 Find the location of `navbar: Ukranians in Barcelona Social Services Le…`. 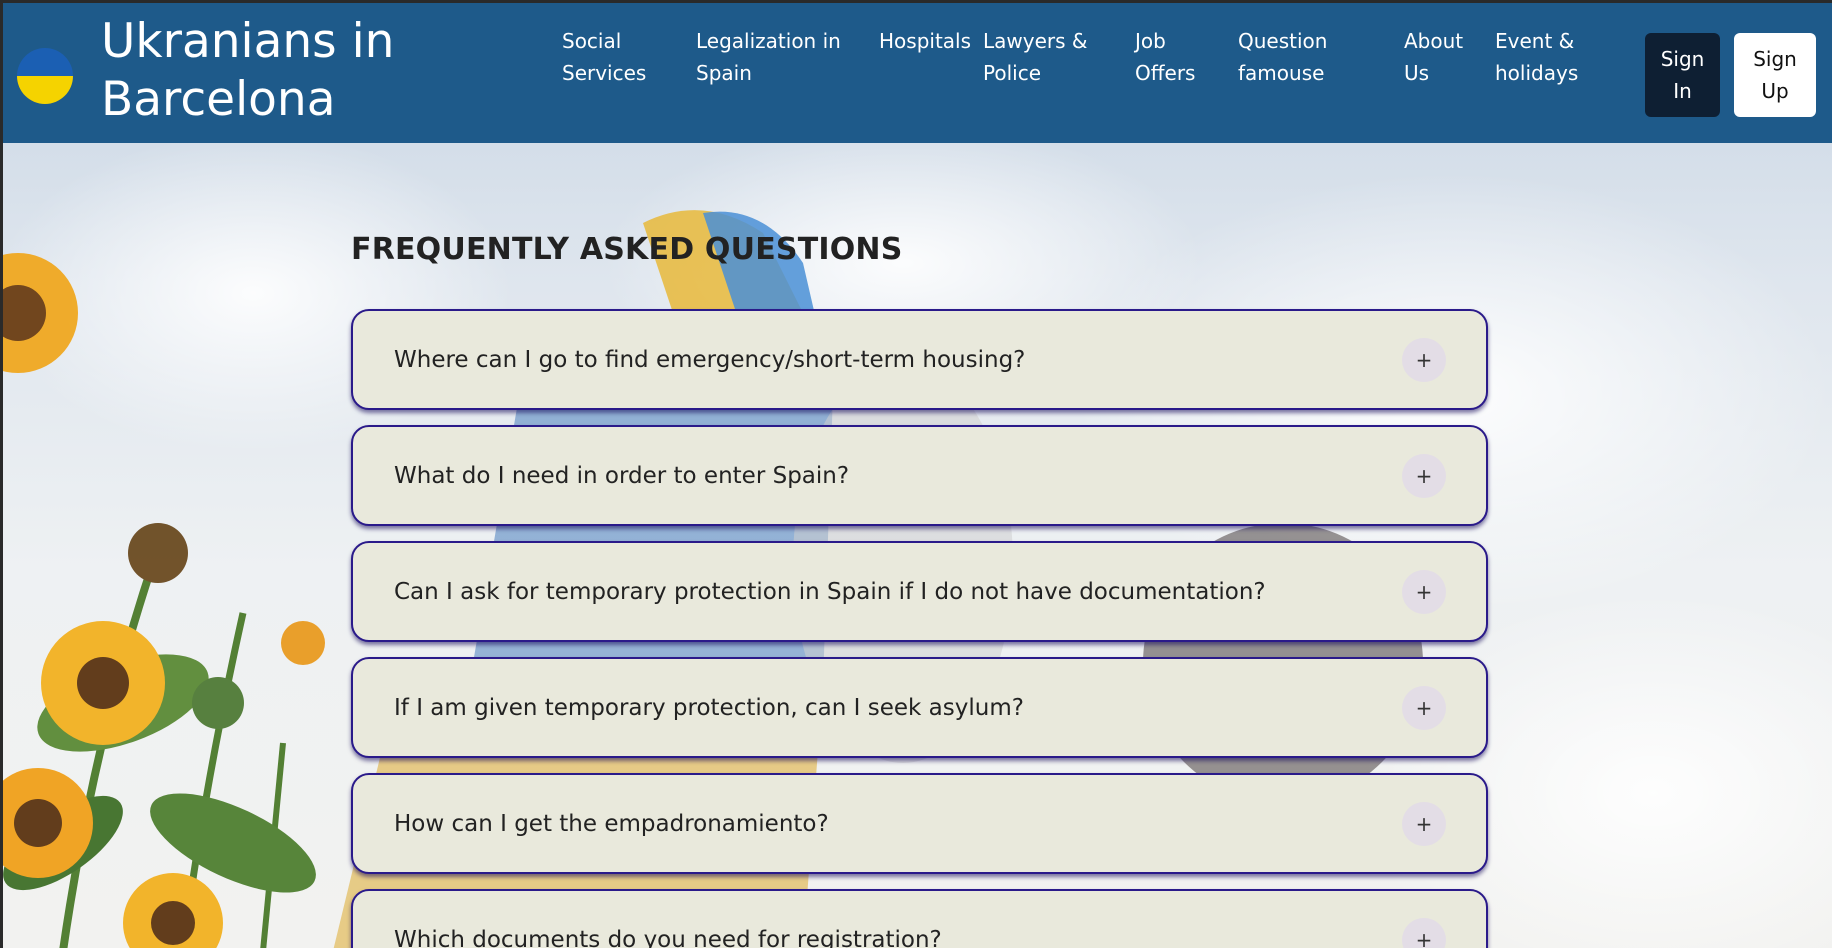

navbar: Ukranians in Barcelona Social Services Le… is located at coordinates (917, 73).